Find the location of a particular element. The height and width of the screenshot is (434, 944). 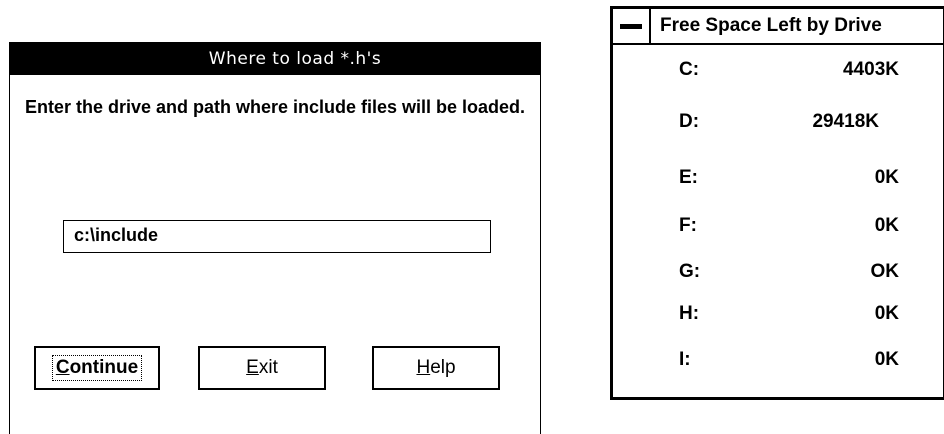

drive-row: G: OK is located at coordinates (778, 276).